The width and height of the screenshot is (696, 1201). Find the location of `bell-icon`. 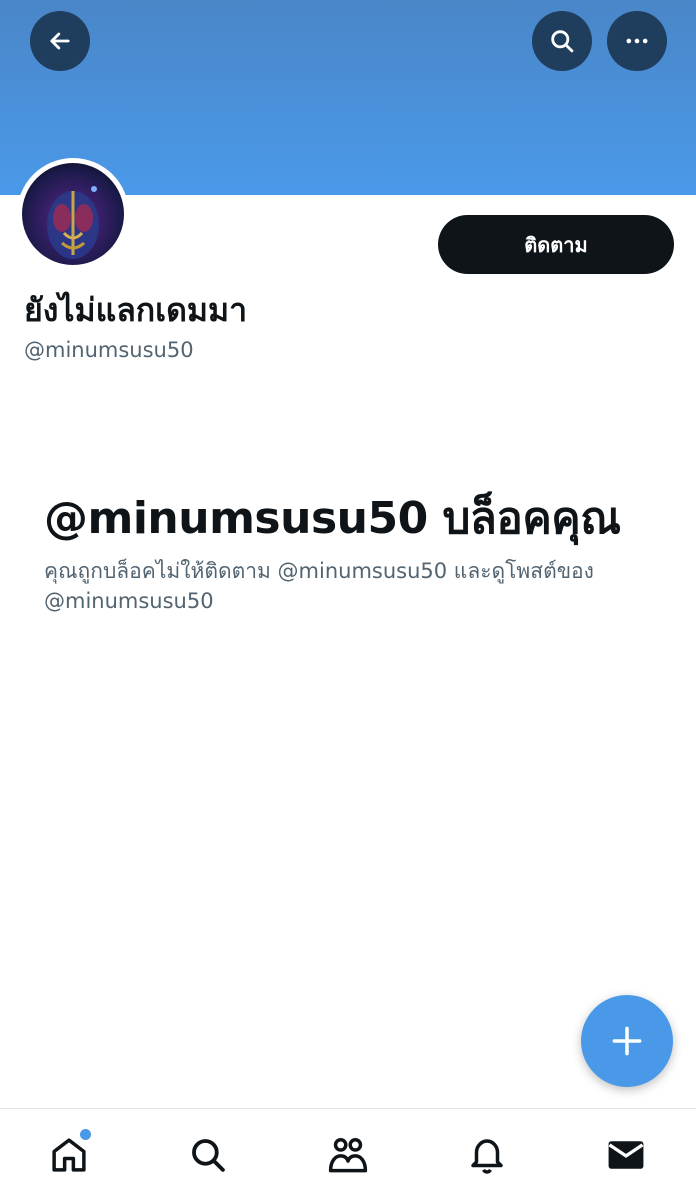

bell-icon is located at coordinates (487, 1156).